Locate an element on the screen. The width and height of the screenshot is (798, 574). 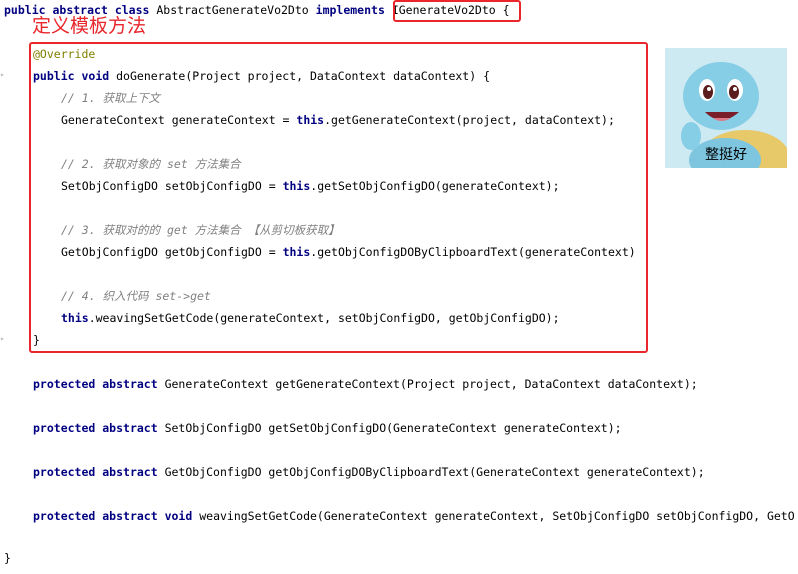
meme-caption: 整挺好 is located at coordinates (726, 155).